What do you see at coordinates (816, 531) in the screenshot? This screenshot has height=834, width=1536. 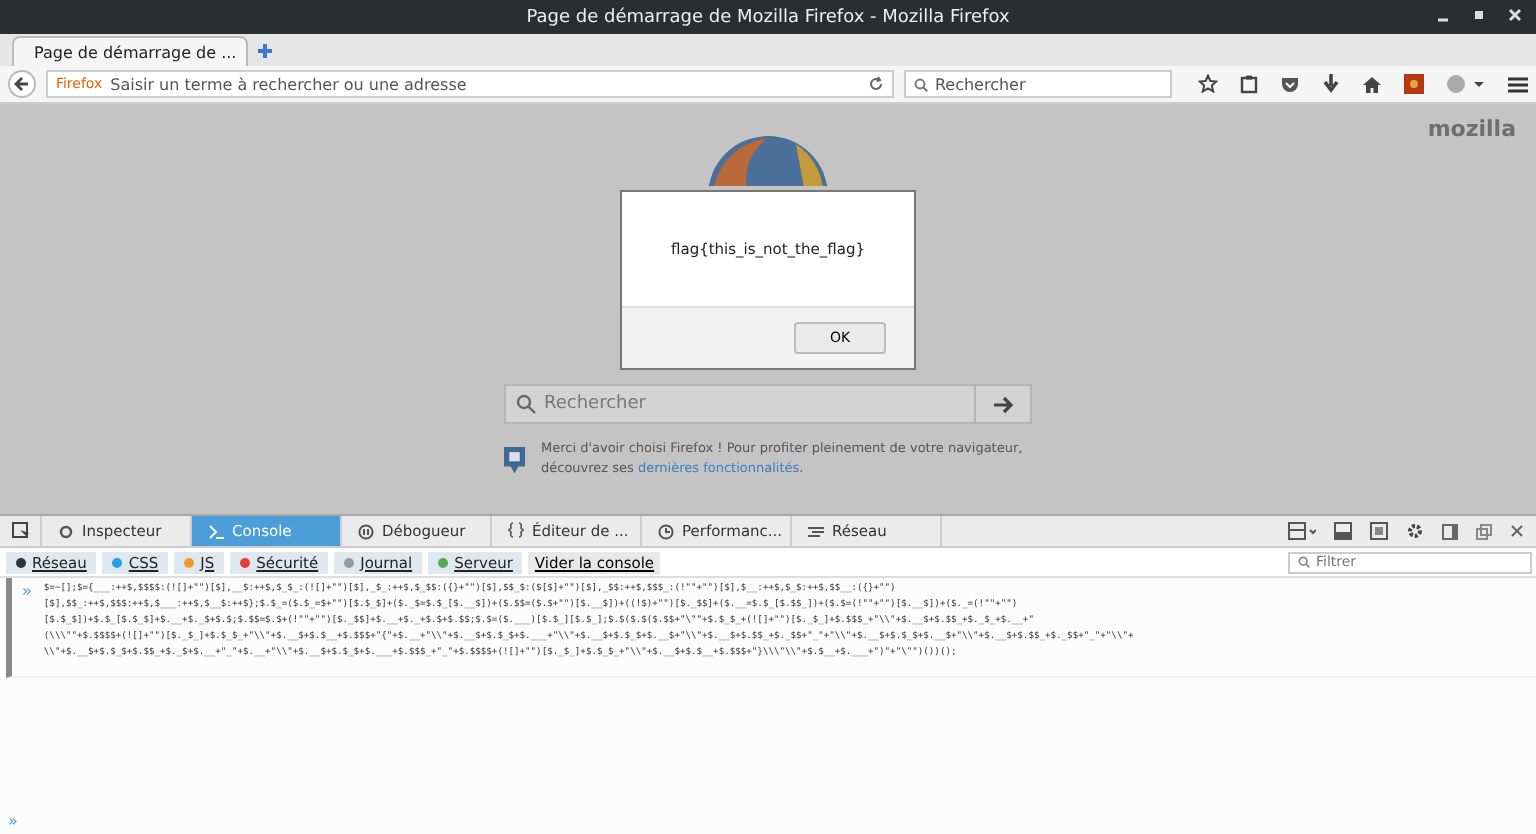 I see `lines-icon` at bounding box center [816, 531].